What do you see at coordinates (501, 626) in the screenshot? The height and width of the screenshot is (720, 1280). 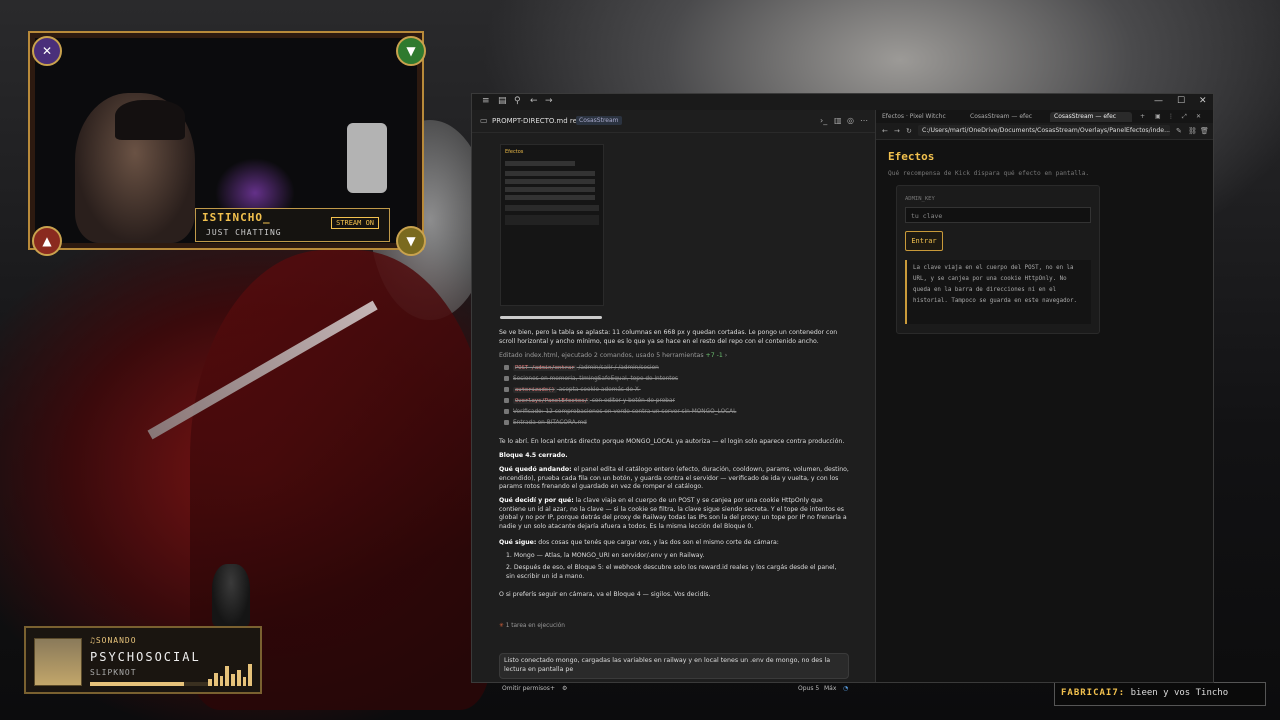 I see `spinner-icon: ✳` at bounding box center [501, 626].